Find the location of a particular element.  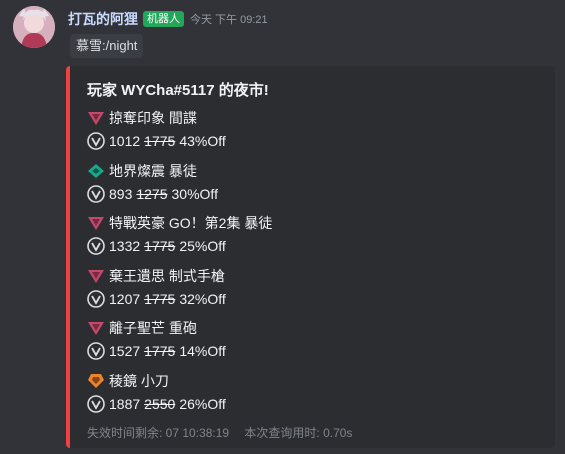

expiry-time: 失效时间剩余: 07 10:38:19 is located at coordinates (158, 433).